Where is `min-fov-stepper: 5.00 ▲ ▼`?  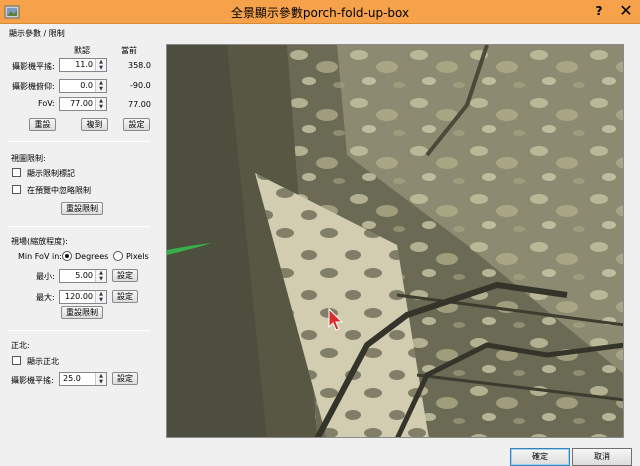
min-fov-stepper: 5.00 ▲ ▼ is located at coordinates (83, 276).